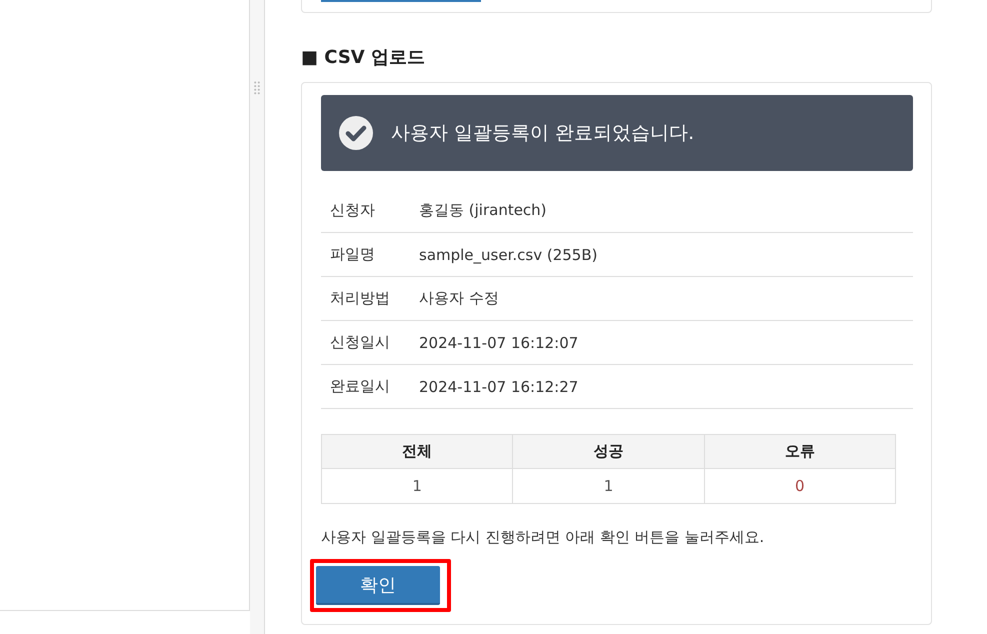 This screenshot has height=634, width=987. Describe the element at coordinates (257, 317) in the screenshot. I see `splitter-bar` at that location.